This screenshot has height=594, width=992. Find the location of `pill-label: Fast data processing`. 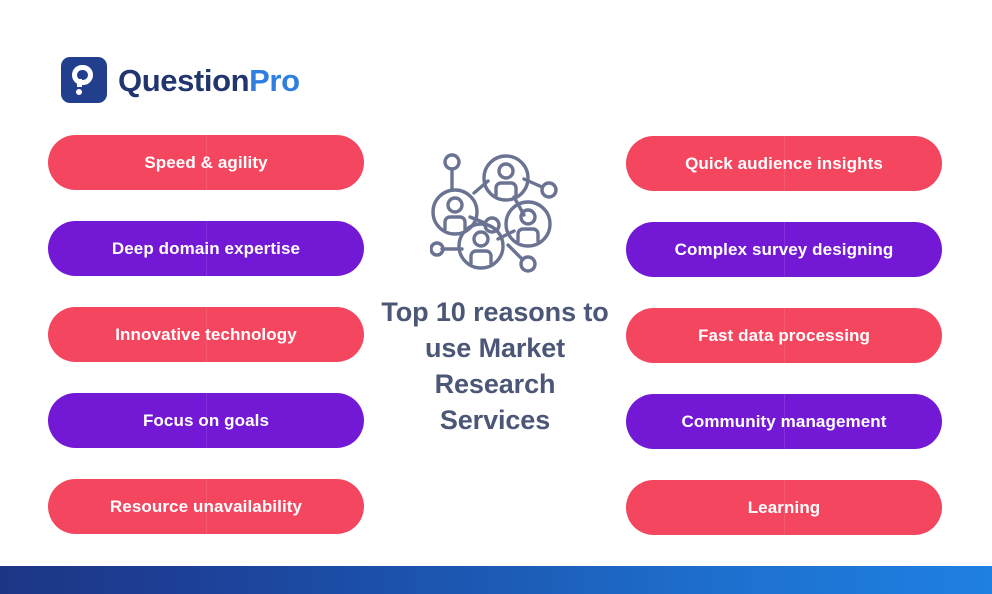

pill-label: Fast data processing is located at coordinates (784, 335).